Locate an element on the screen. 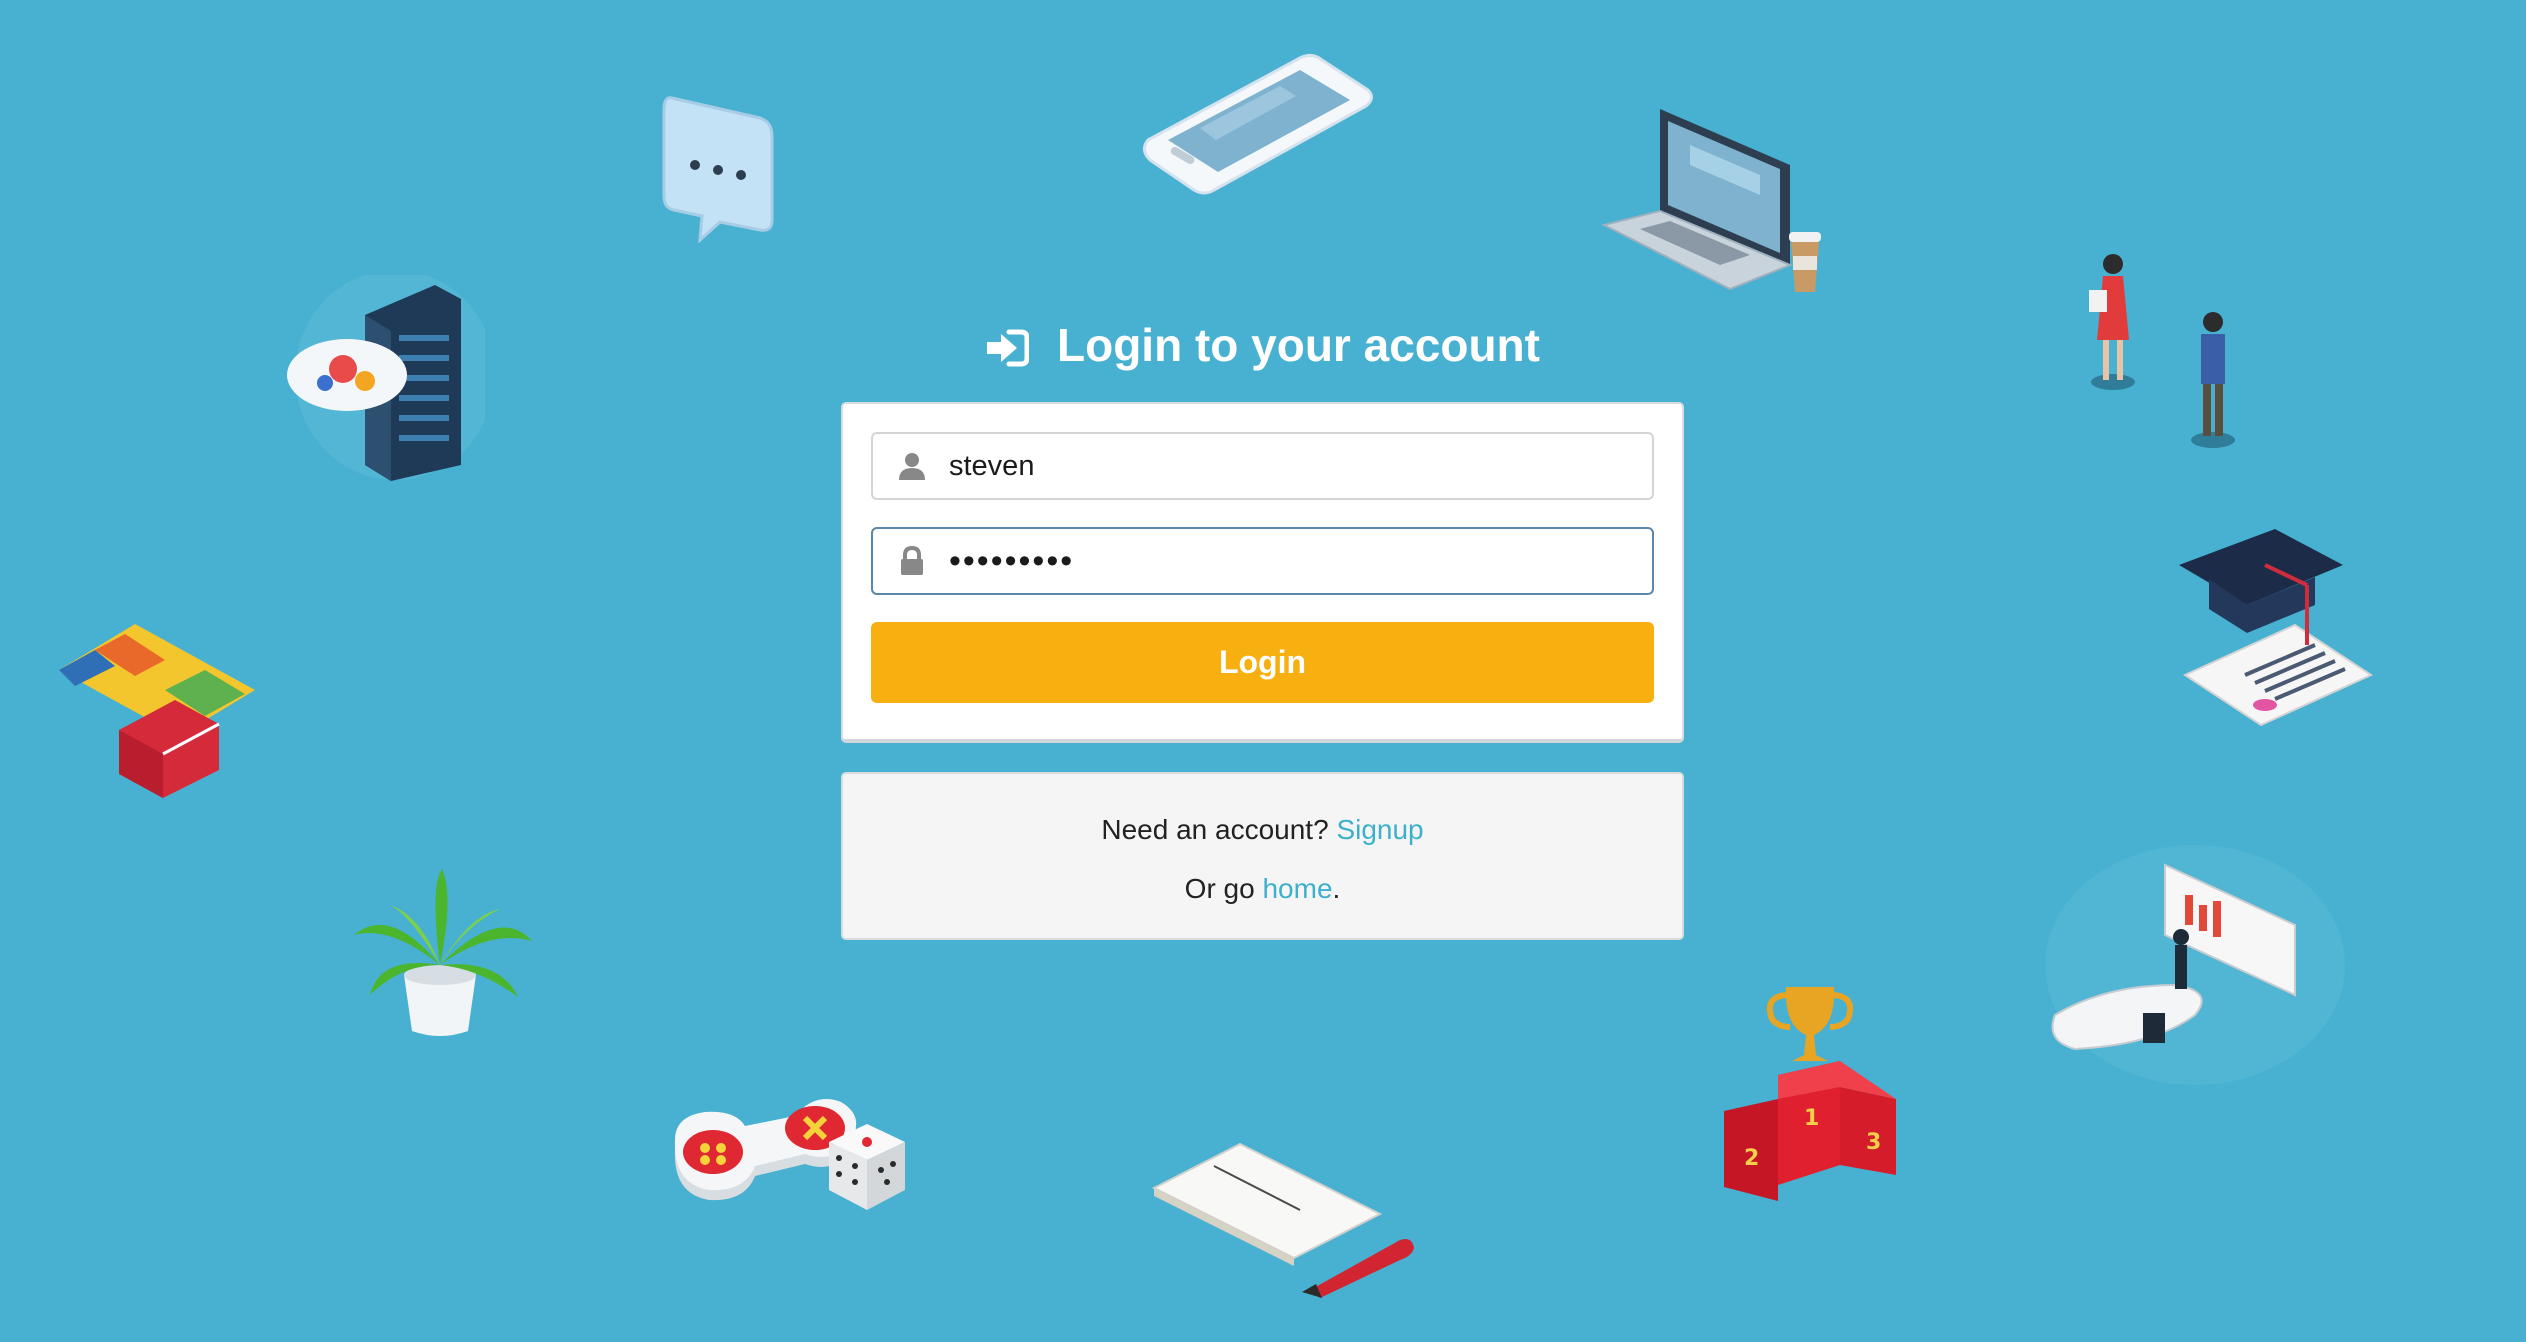 This screenshot has height=1342, width=2526. user-icon is located at coordinates (912, 466).